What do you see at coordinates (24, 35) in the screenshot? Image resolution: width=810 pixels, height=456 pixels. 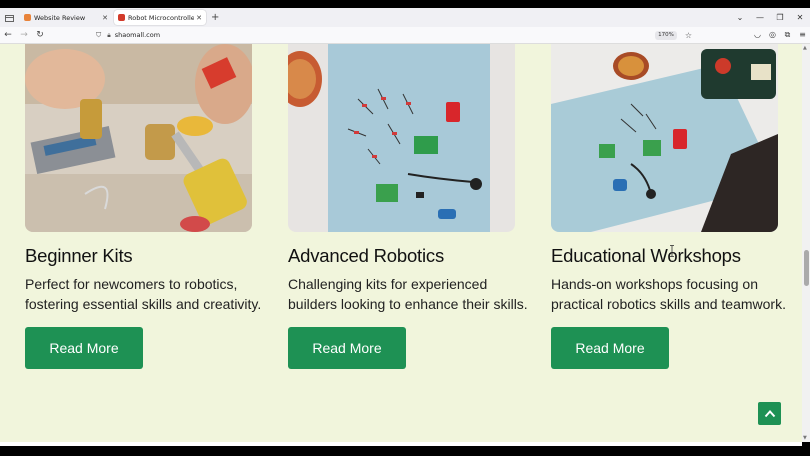 I see `forward-arrow-icon: →` at bounding box center [24, 35].